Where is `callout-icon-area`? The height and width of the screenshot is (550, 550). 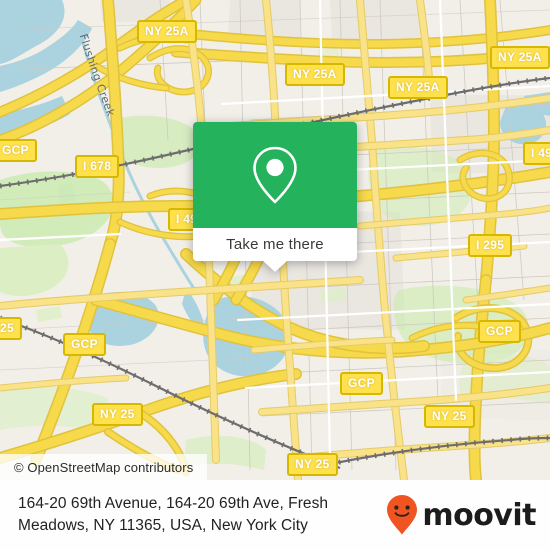 callout-icon-area is located at coordinates (275, 175).